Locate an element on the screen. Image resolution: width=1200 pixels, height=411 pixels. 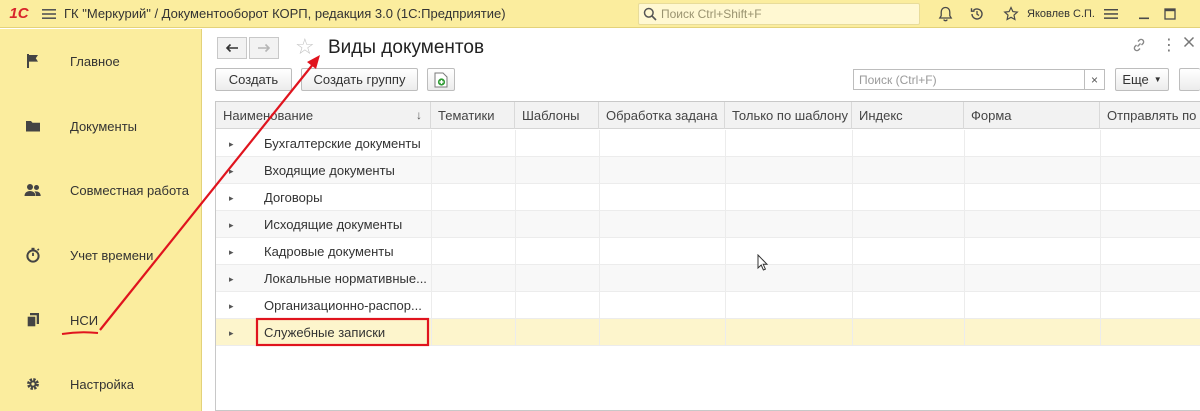
column-header-template-only: Только по шаблону is located at coordinates (788, 115).